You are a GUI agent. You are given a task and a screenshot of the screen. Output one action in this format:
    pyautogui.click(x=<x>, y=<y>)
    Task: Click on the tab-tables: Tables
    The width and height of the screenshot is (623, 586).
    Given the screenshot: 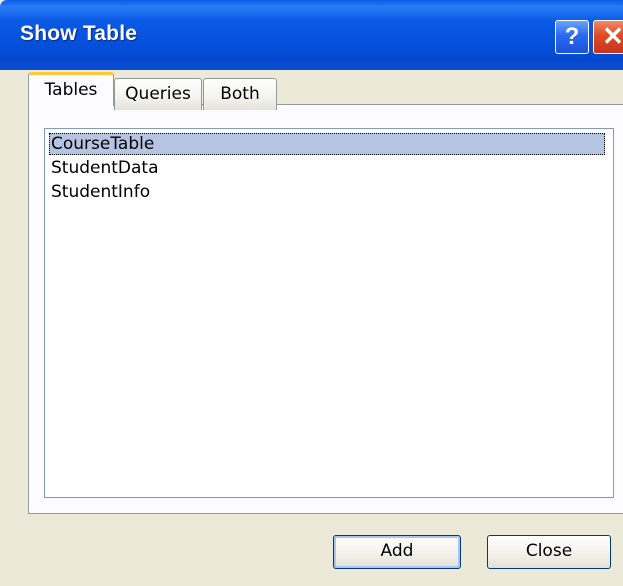 What is the action you would take?
    pyautogui.click(x=71, y=89)
    